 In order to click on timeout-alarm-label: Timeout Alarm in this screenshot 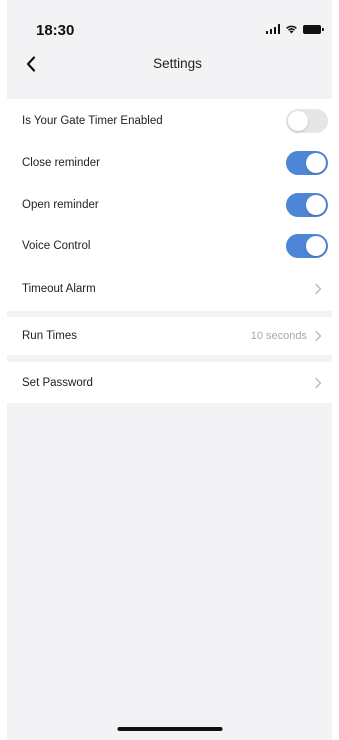, I will do `click(59, 289)`.